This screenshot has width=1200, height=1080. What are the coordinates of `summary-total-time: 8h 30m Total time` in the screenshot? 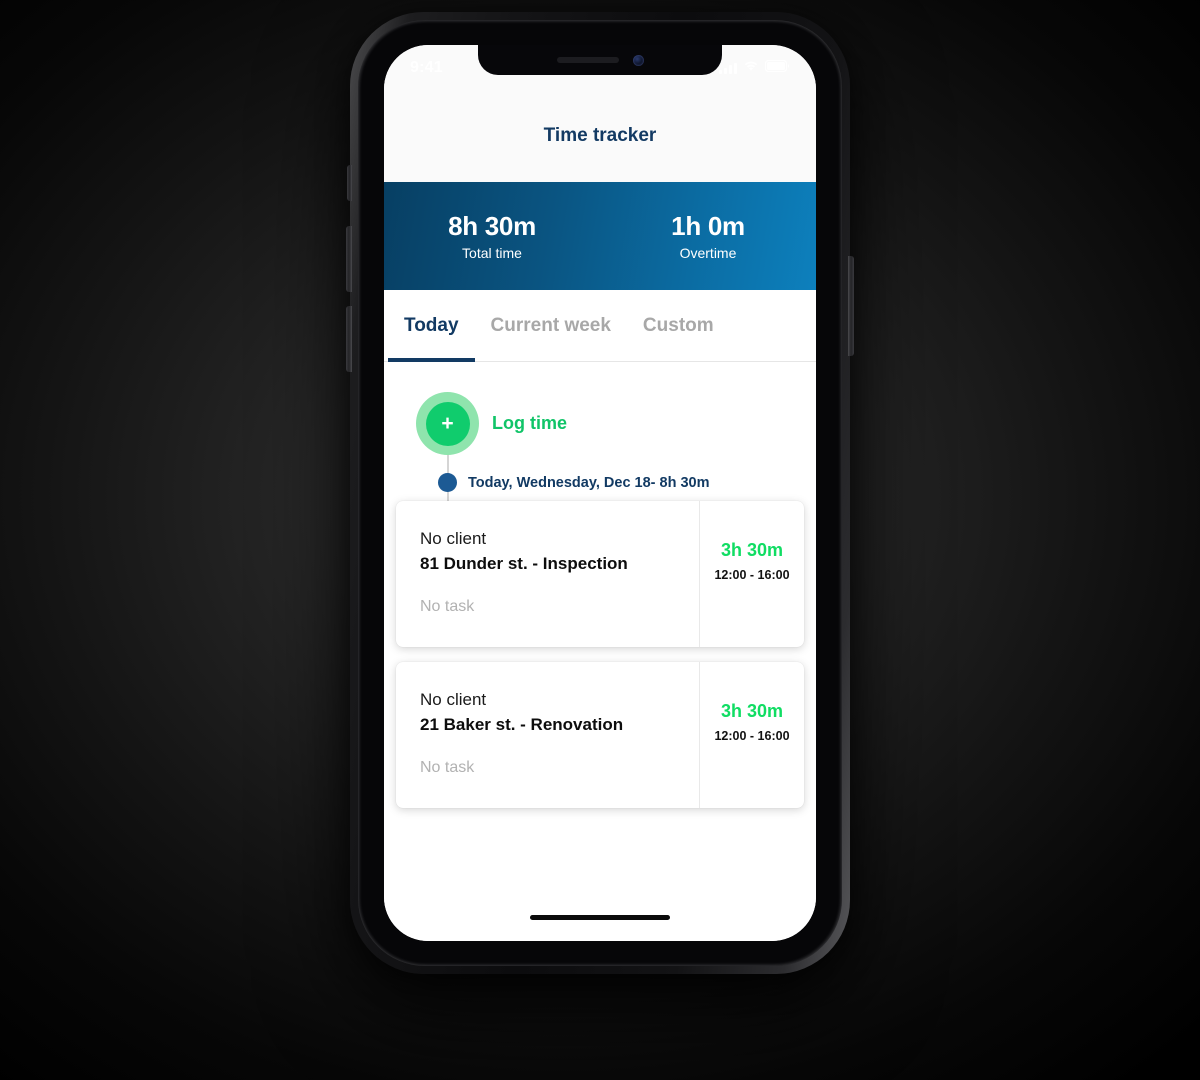 It's located at (492, 236).